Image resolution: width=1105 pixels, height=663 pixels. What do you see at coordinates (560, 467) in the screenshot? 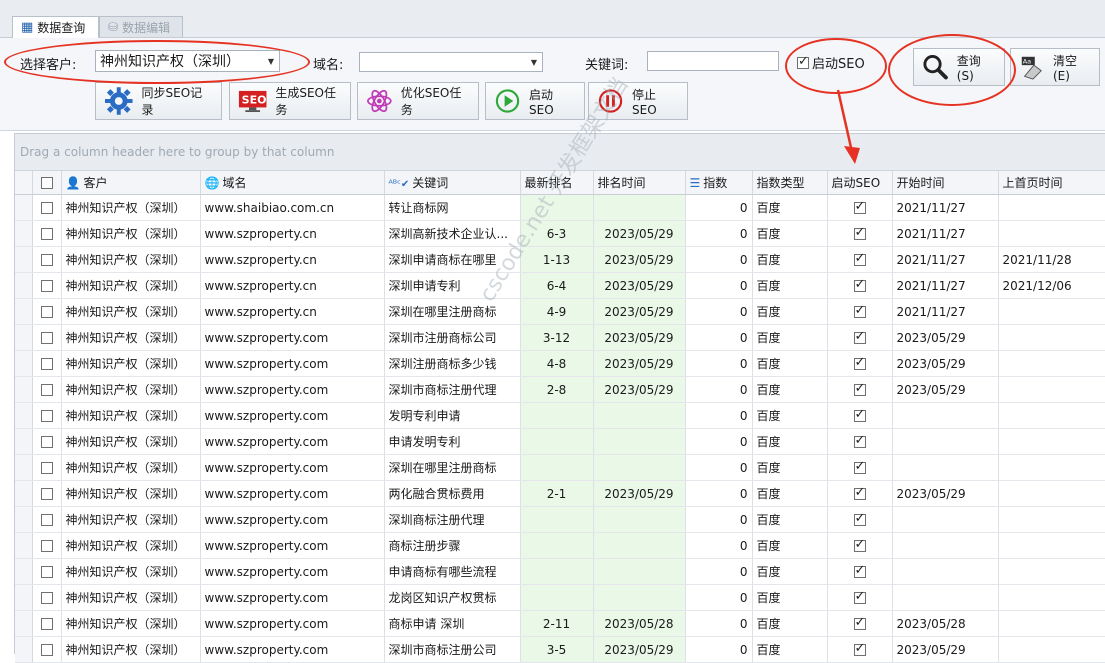
I see `table-row: 神州知识产权（深圳） www.szproperty.com 深圳在哪里注册商标 0 百度` at bounding box center [560, 467].